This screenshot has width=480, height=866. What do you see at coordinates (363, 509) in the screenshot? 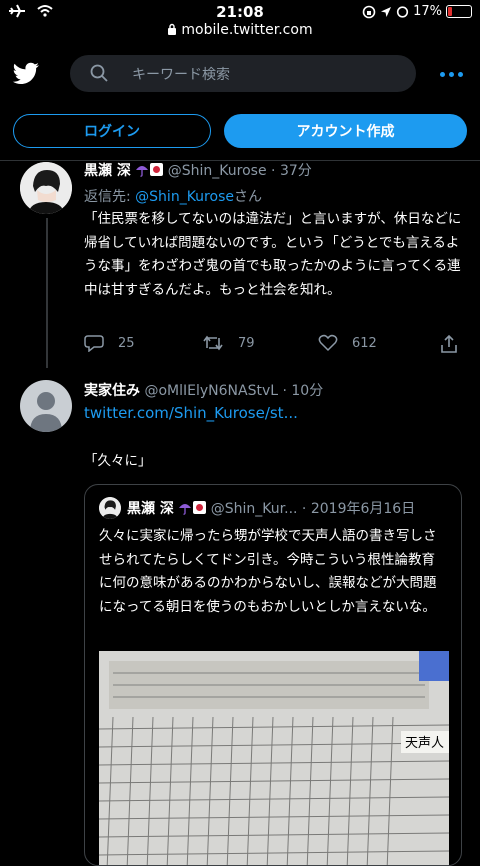
I see `quote-date: 2019年6月16日` at bounding box center [363, 509].